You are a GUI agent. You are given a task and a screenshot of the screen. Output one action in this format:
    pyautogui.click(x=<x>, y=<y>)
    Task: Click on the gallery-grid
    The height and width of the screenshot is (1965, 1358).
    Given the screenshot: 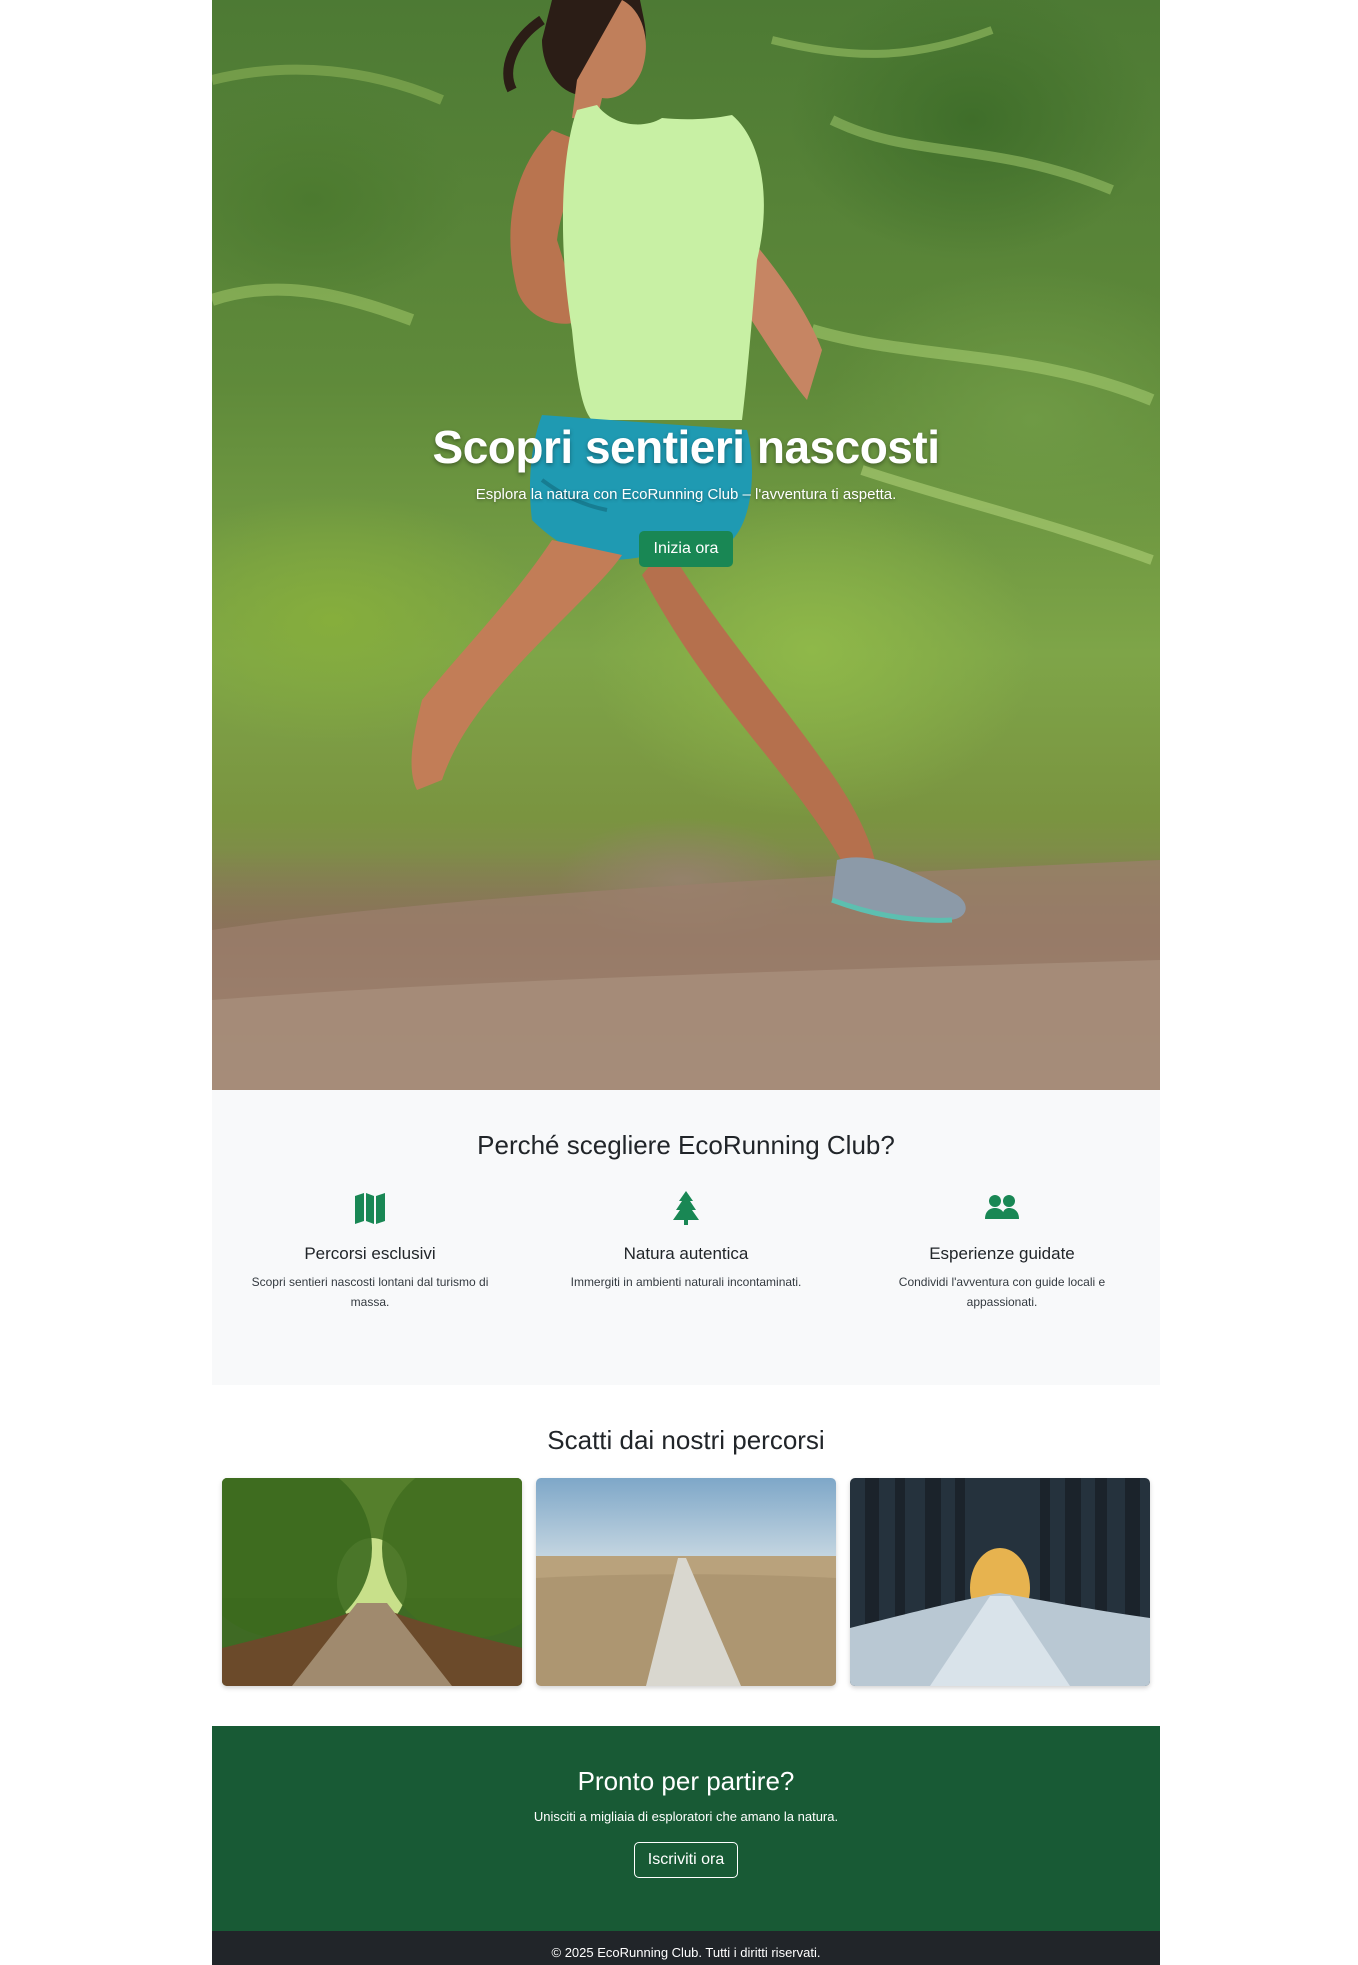 What is the action you would take?
    pyautogui.click(x=686, y=1582)
    